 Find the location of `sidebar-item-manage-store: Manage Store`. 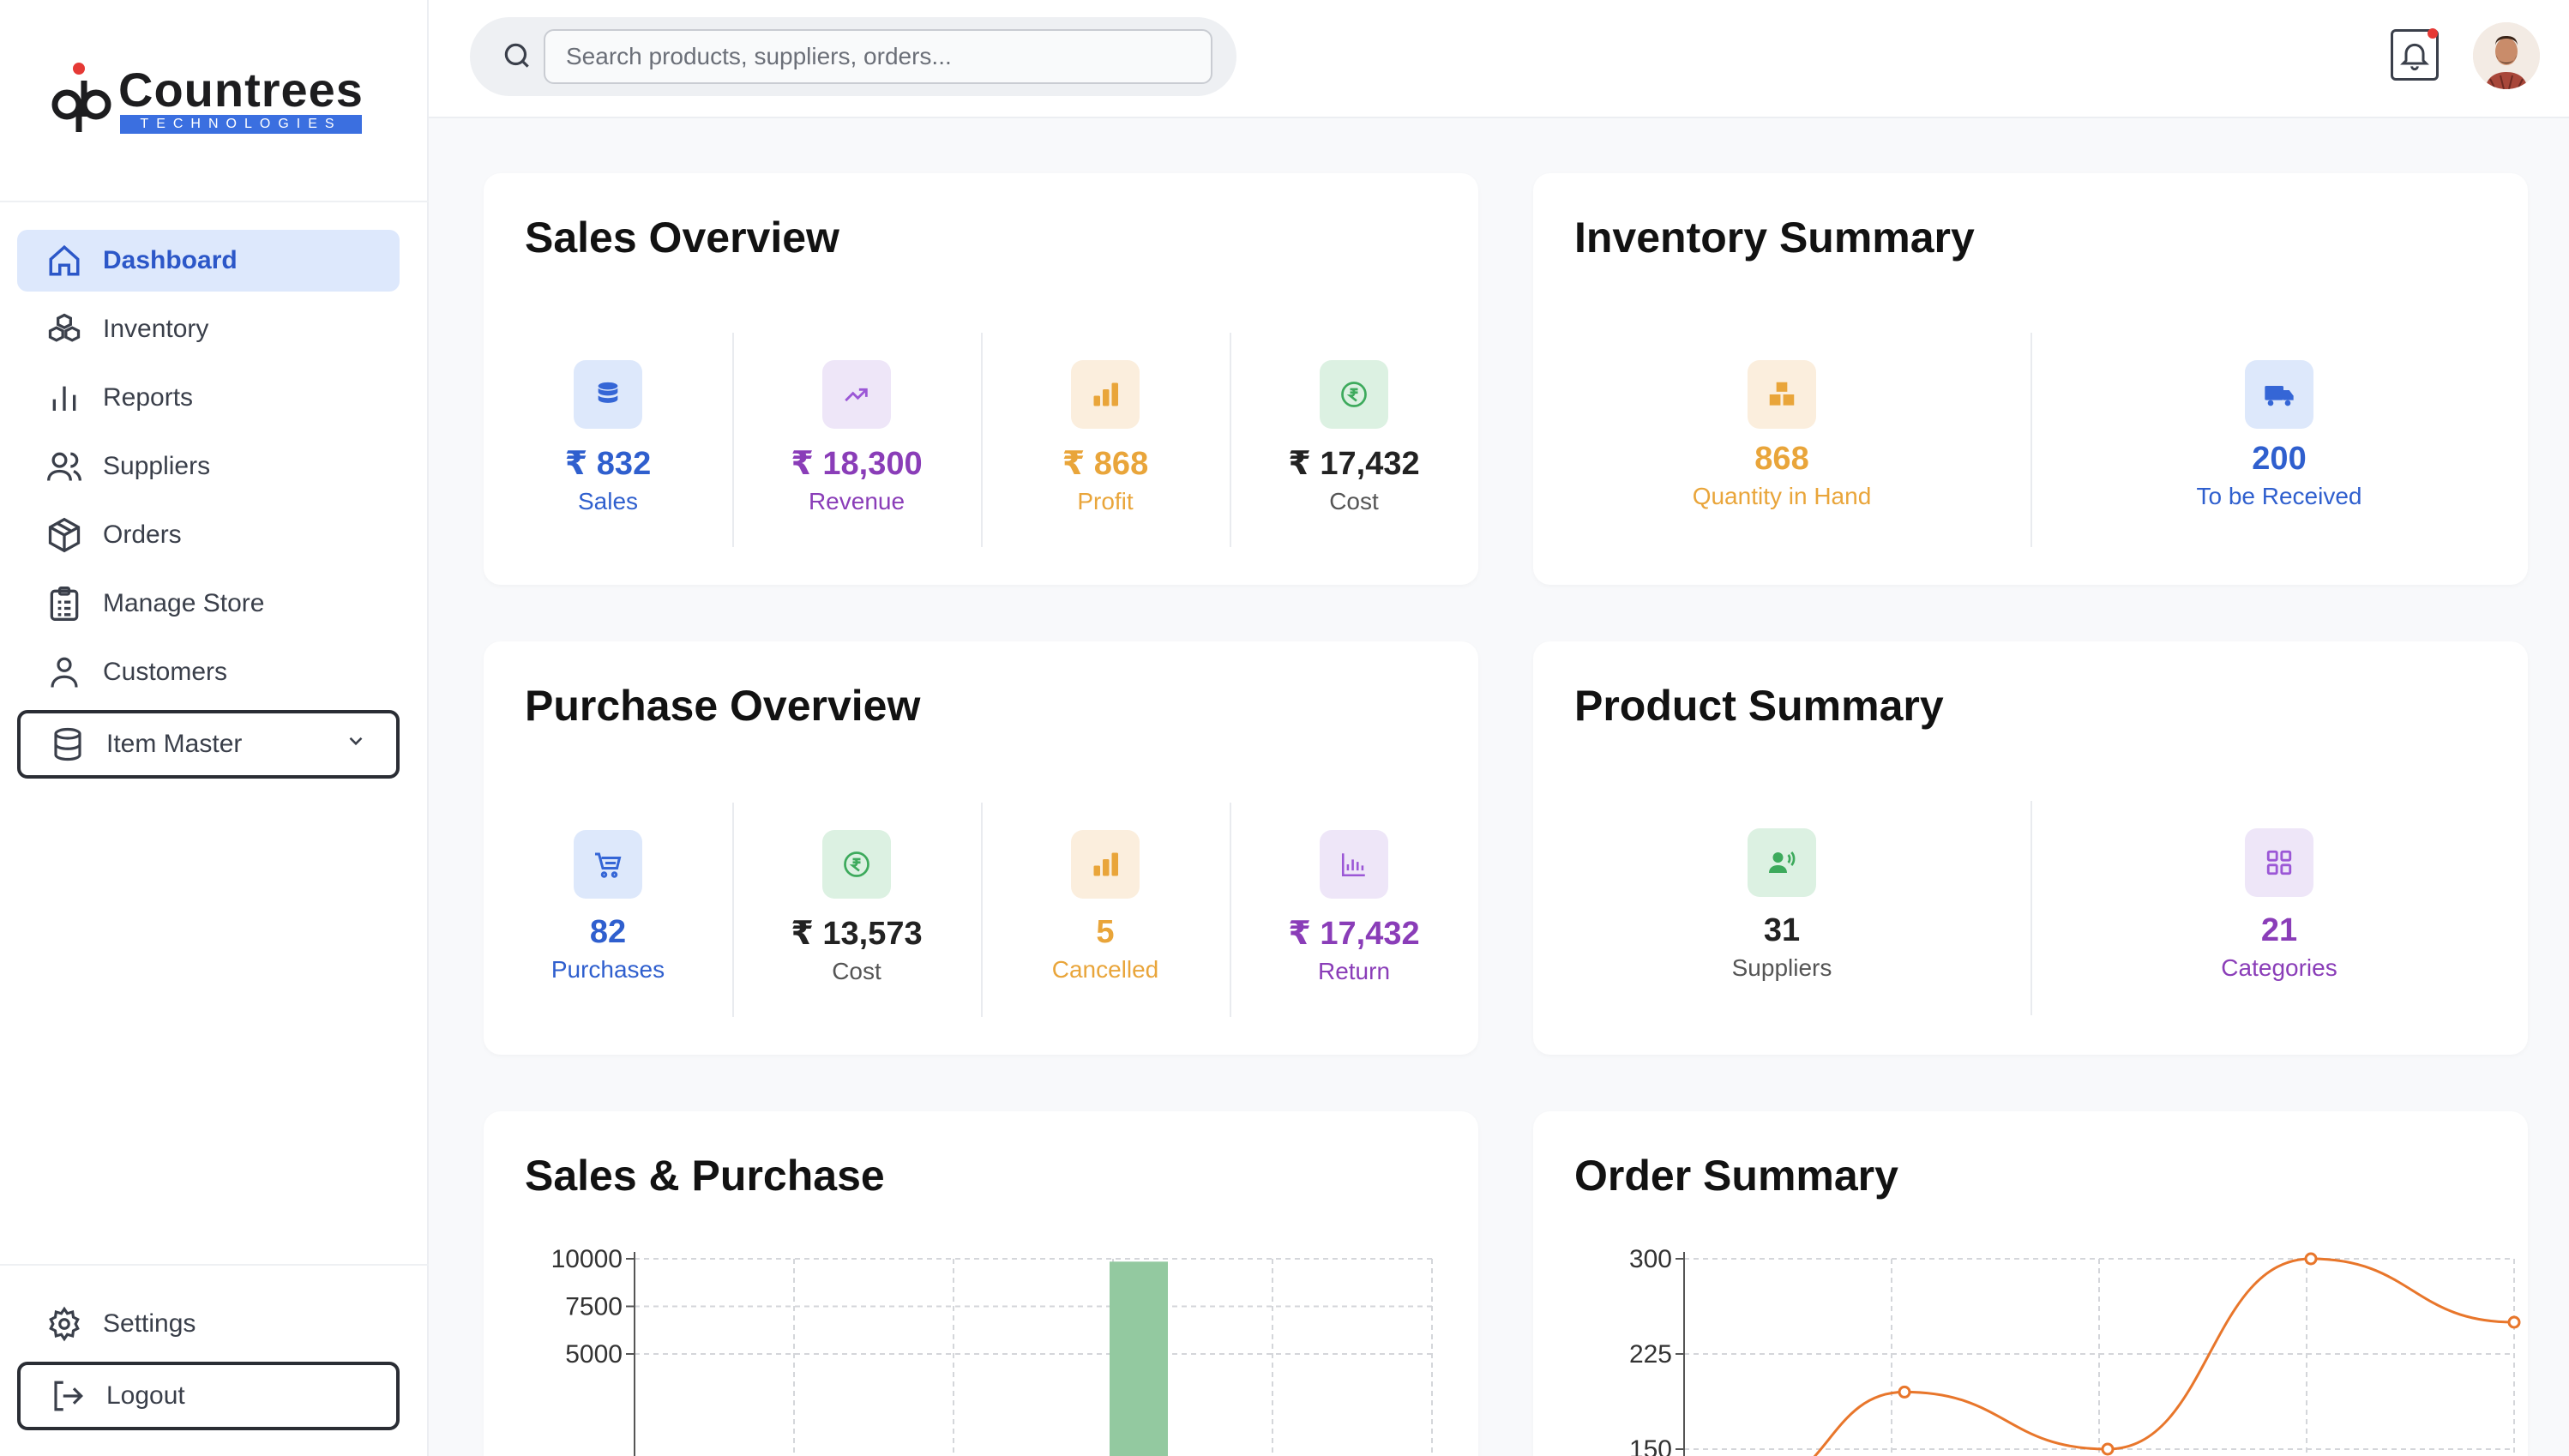

sidebar-item-manage-store: Manage Store is located at coordinates (208, 604).